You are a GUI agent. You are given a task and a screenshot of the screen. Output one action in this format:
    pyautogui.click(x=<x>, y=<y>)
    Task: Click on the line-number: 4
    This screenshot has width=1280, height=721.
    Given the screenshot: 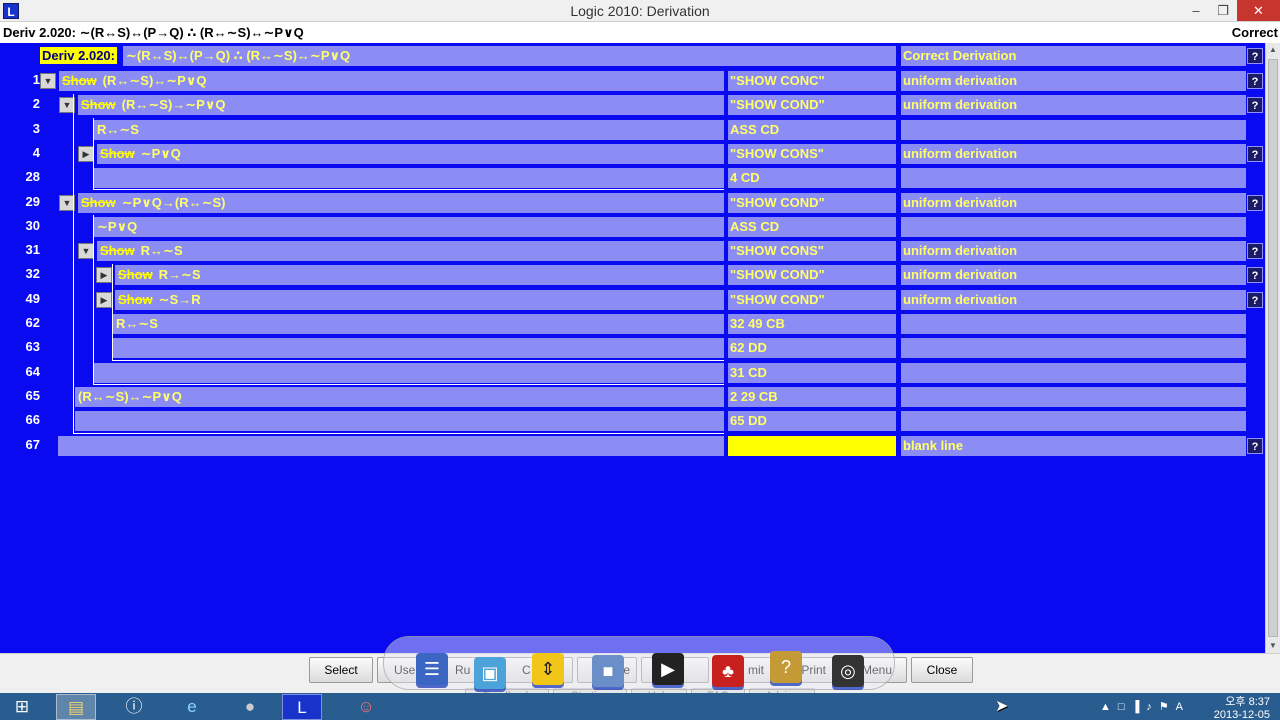 What is the action you would take?
    pyautogui.click(x=36, y=152)
    